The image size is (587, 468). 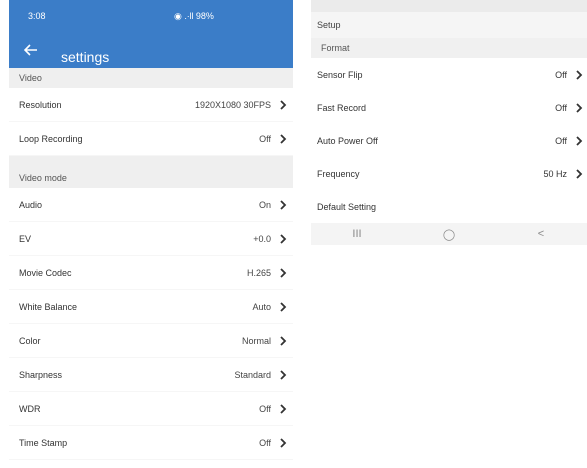 What do you see at coordinates (51, 138) in the screenshot?
I see `setting-label: Loop Recording` at bounding box center [51, 138].